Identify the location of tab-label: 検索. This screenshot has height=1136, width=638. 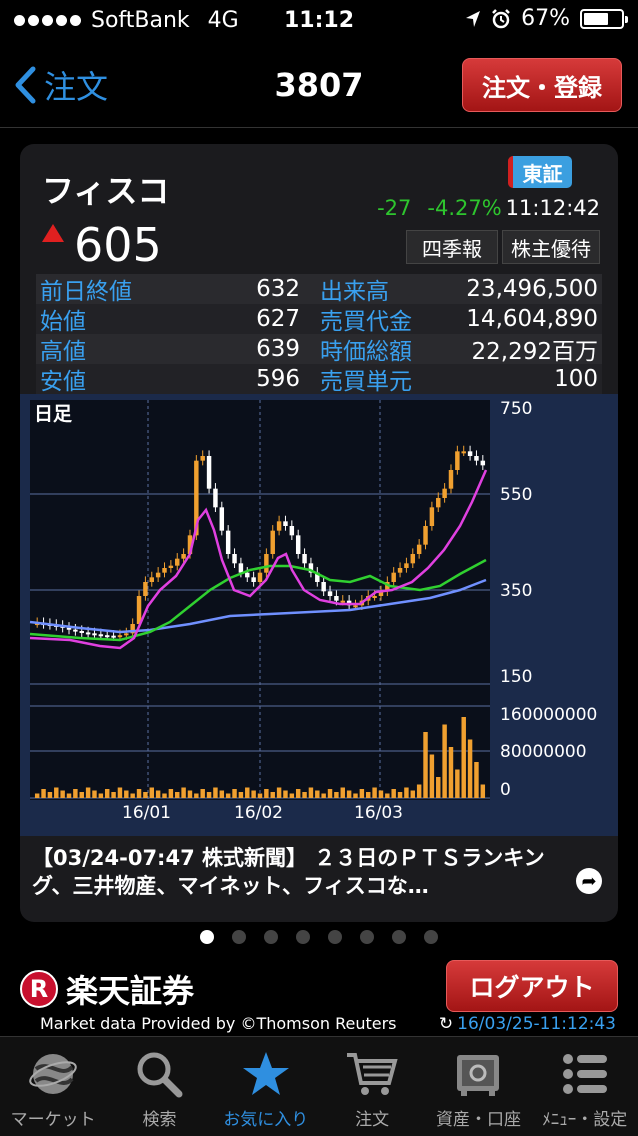
(159, 1120).